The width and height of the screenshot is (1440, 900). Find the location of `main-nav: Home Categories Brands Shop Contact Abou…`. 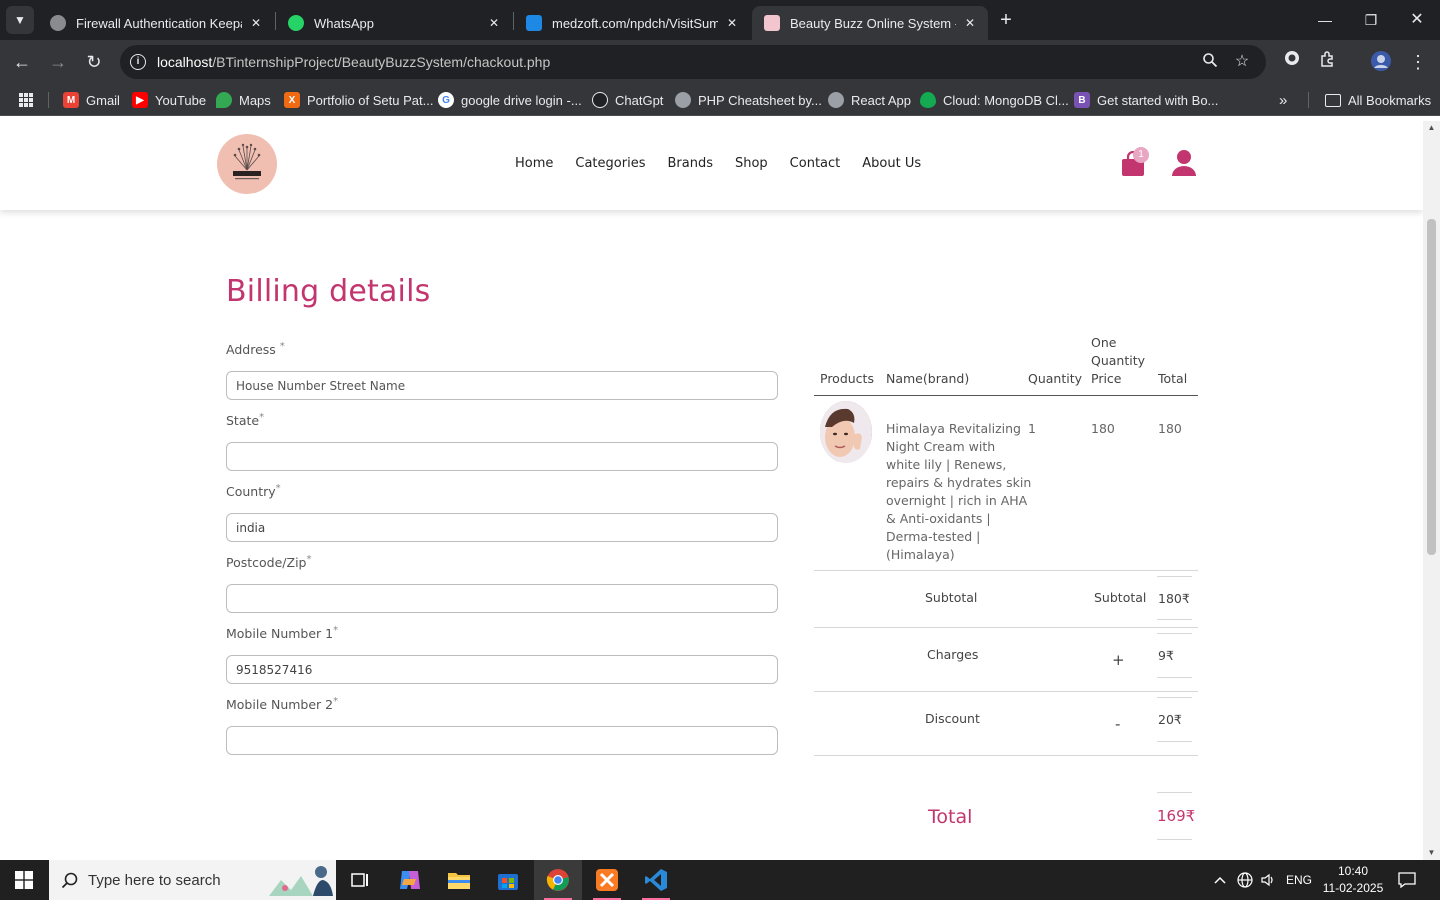

main-nav: Home Categories Brands Shop Contact Abou… is located at coordinates (729, 163).